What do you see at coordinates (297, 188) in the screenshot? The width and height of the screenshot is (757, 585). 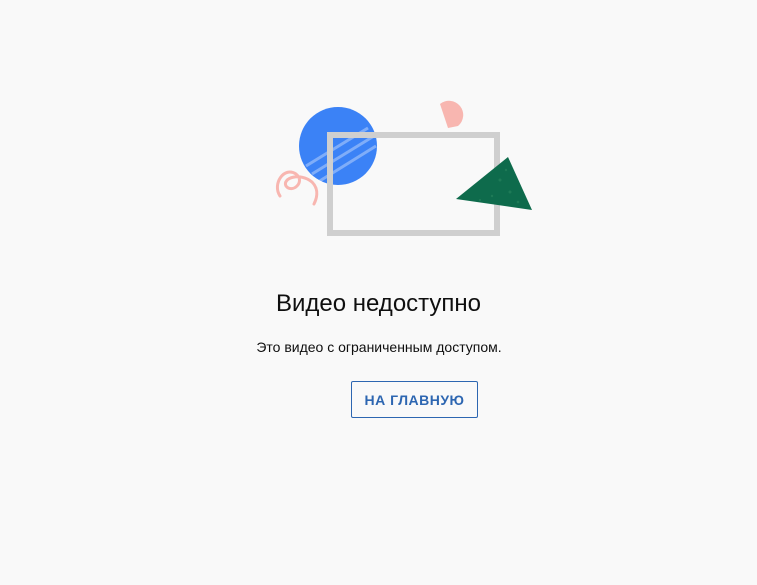 I see `pink-squiggle-icon` at bounding box center [297, 188].